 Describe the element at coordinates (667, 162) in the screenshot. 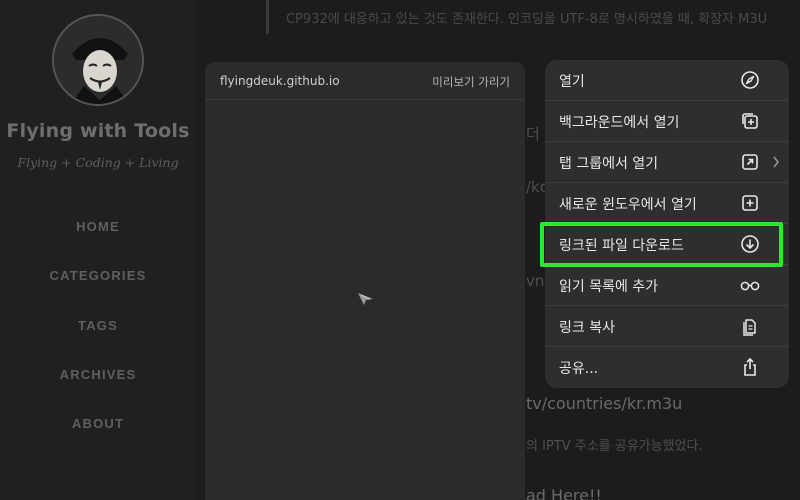

I see `menu-item-open-tab-group: 탭 그룹에서 열기` at that location.